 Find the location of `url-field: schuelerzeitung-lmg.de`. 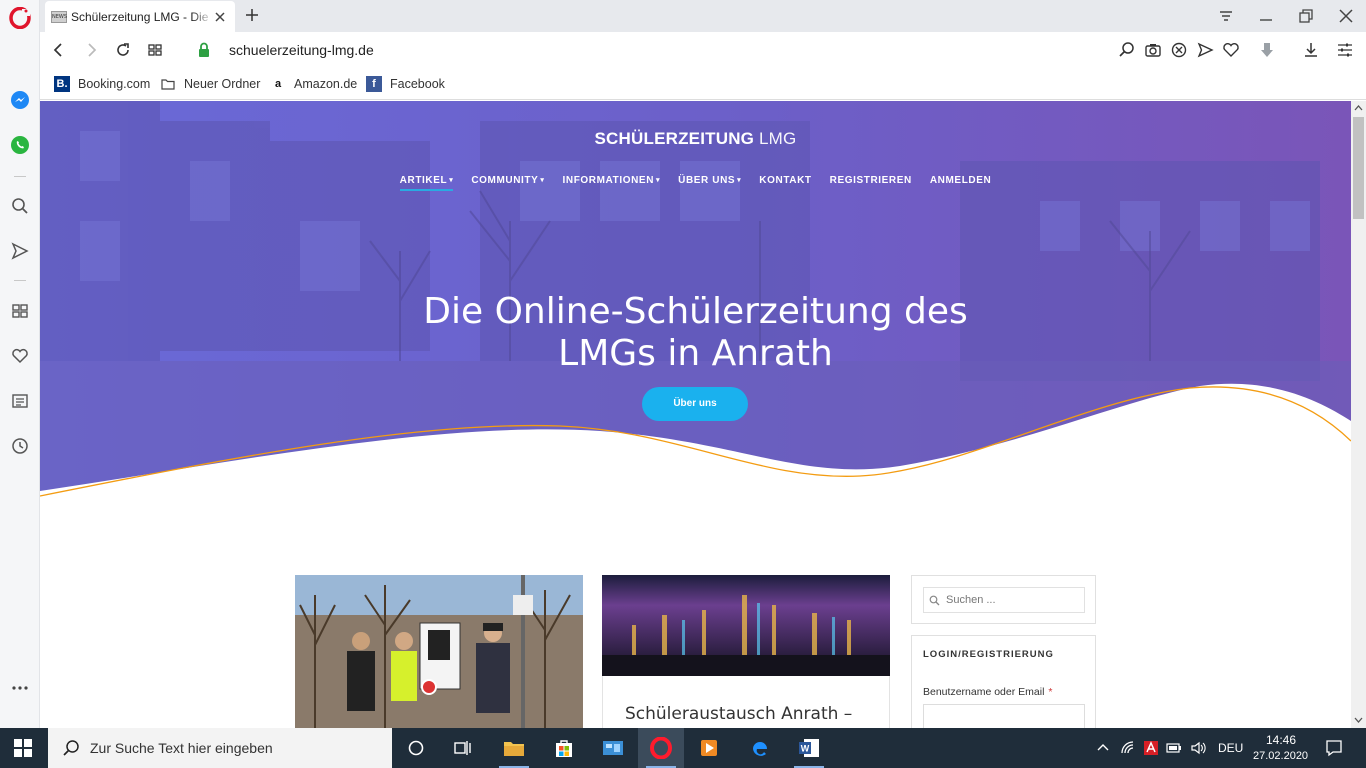

url-field: schuelerzeitung-lmg.de is located at coordinates (301, 50).